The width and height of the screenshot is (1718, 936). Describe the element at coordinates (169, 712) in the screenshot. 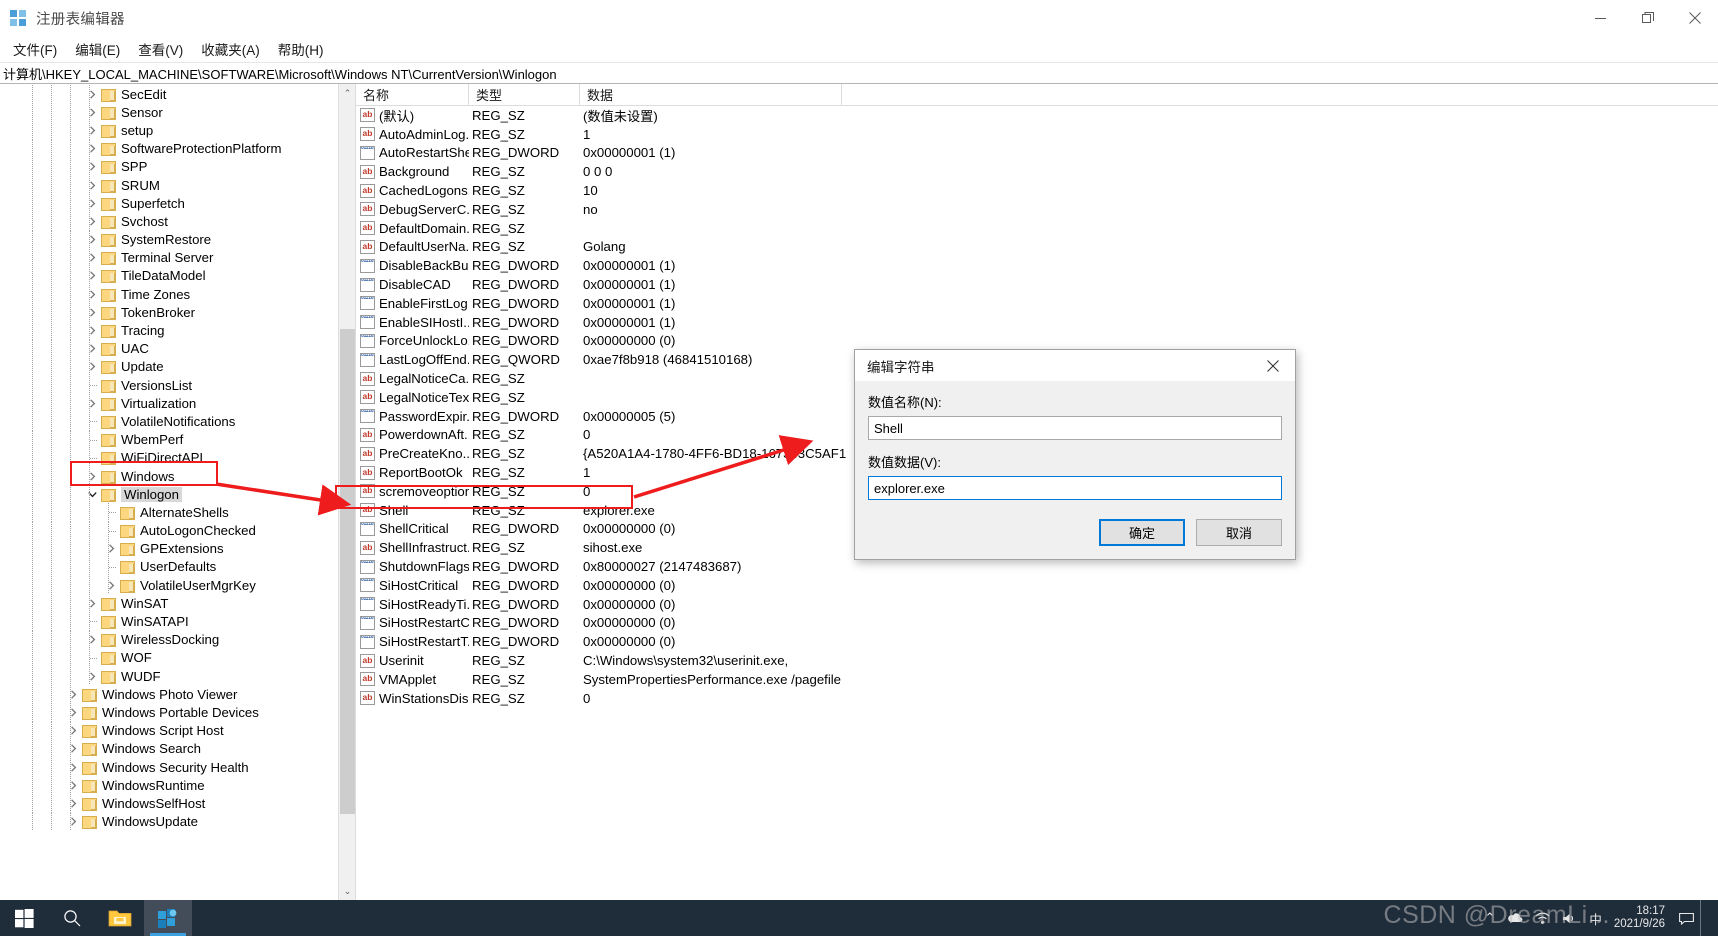

I see `tree-item-windows-portable-devices: Windows Portable Devices` at that location.